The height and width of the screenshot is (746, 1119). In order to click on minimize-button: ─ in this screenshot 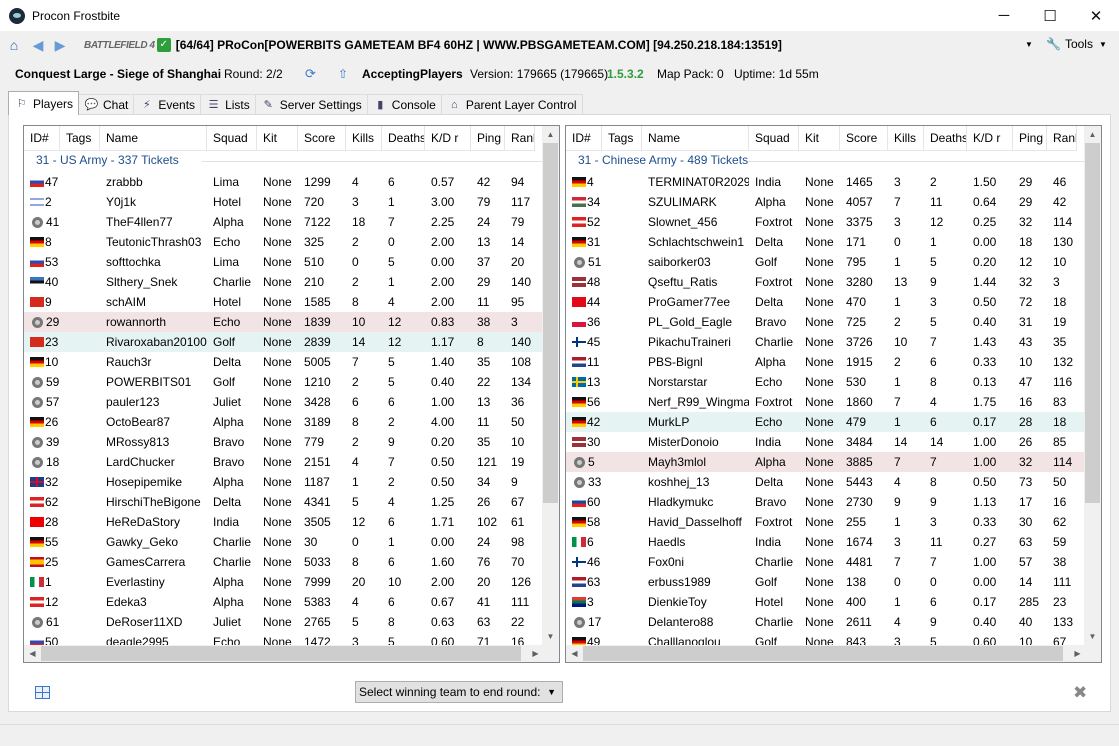, I will do `click(1004, 15)`.